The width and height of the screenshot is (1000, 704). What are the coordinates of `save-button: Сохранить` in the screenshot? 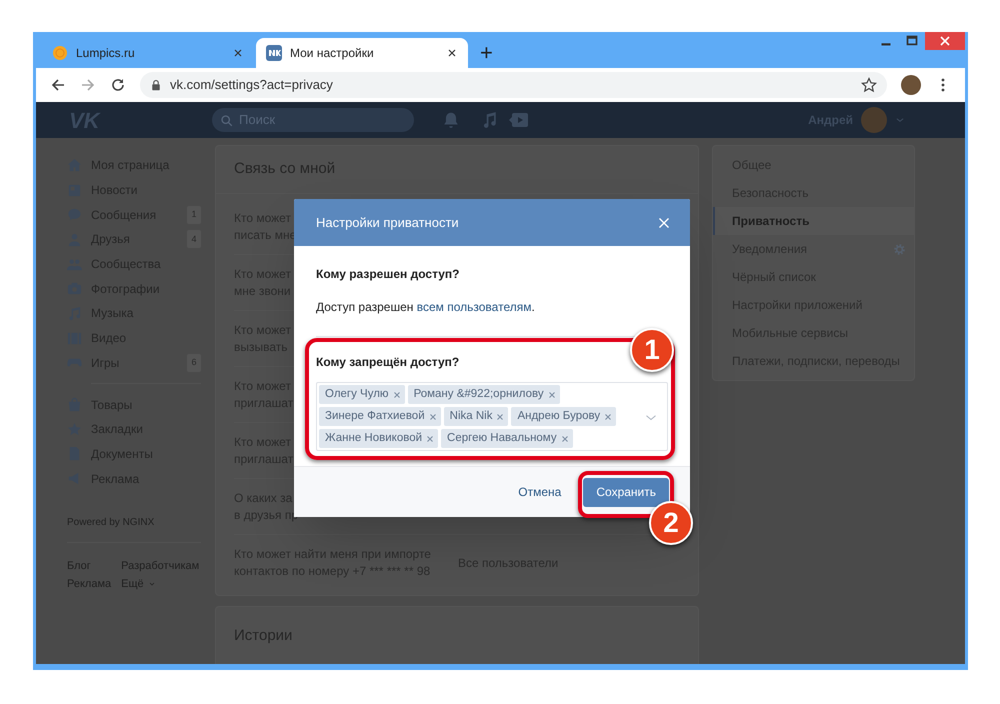 It's located at (626, 492).